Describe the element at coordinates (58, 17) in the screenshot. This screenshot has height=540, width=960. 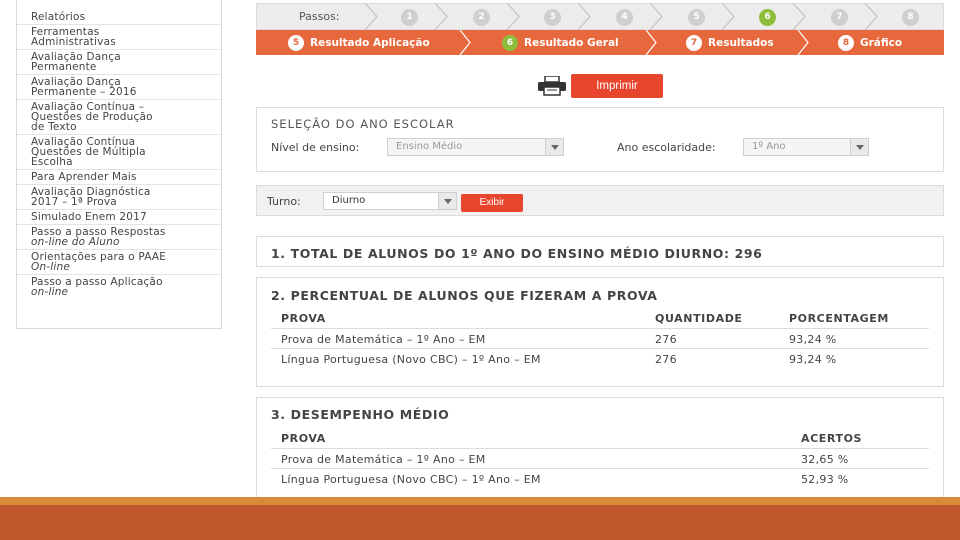
I see `sidebar-item-label: Relatórios` at that location.